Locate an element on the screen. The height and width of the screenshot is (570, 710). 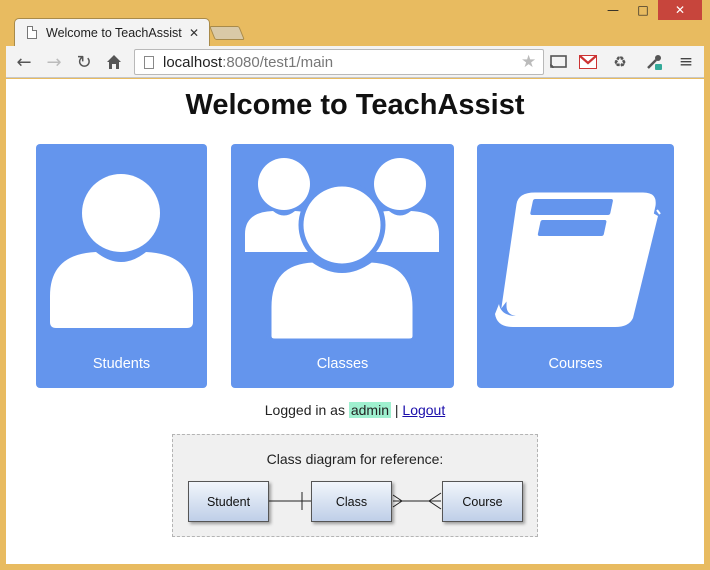
browser-tab: Welcome to TeachAssist ✕ is located at coordinates (112, 32).